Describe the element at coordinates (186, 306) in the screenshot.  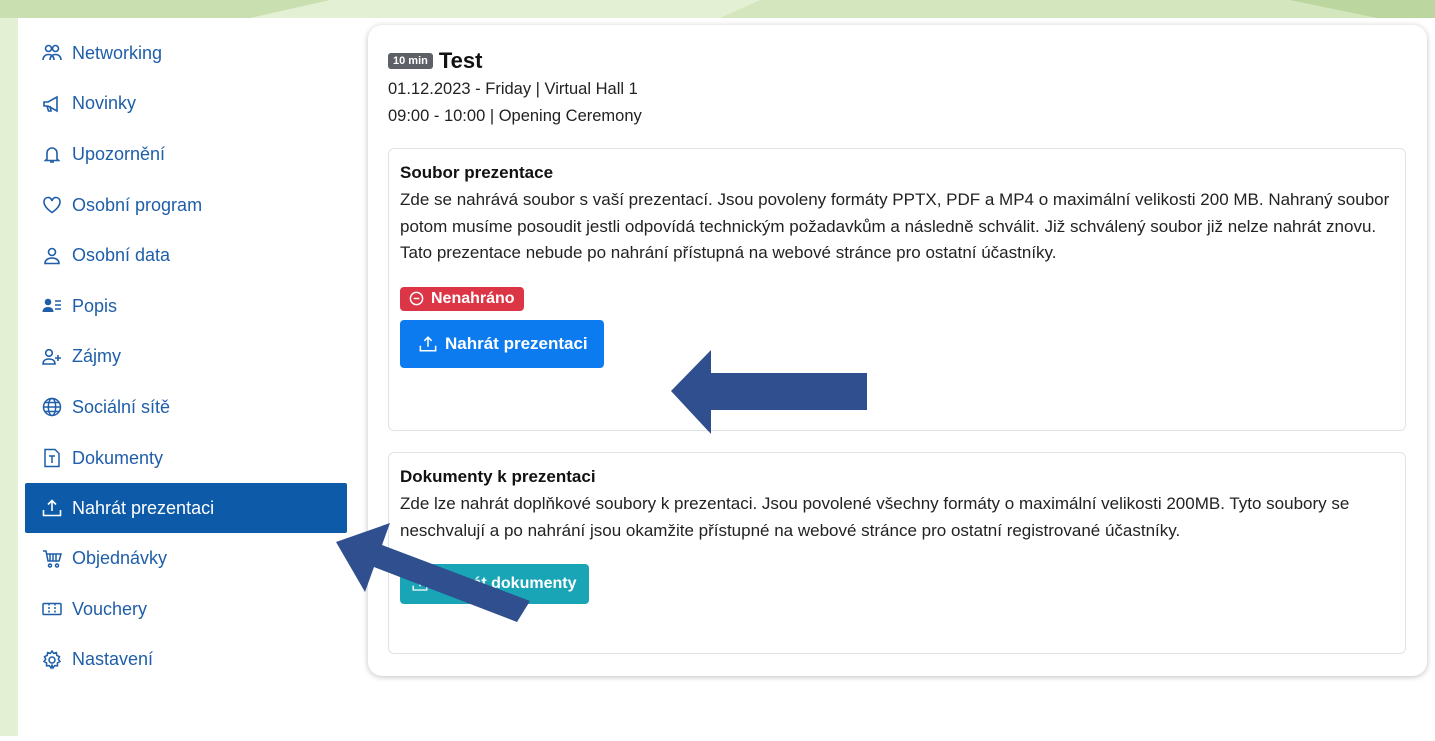
I see `sidebar-item-popis: Popis` at that location.